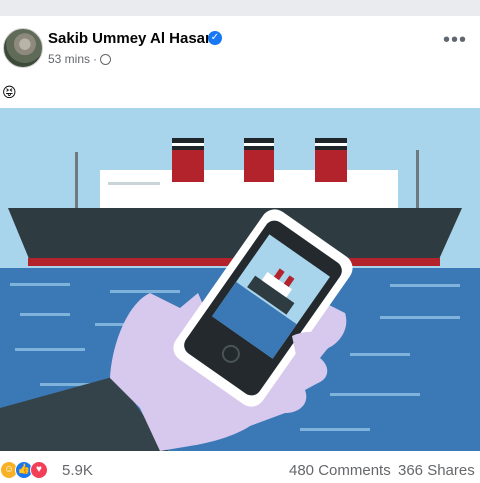 This screenshot has height=483, width=480. What do you see at coordinates (436, 470) in the screenshot?
I see `shares-count: 366 Shares` at bounding box center [436, 470].